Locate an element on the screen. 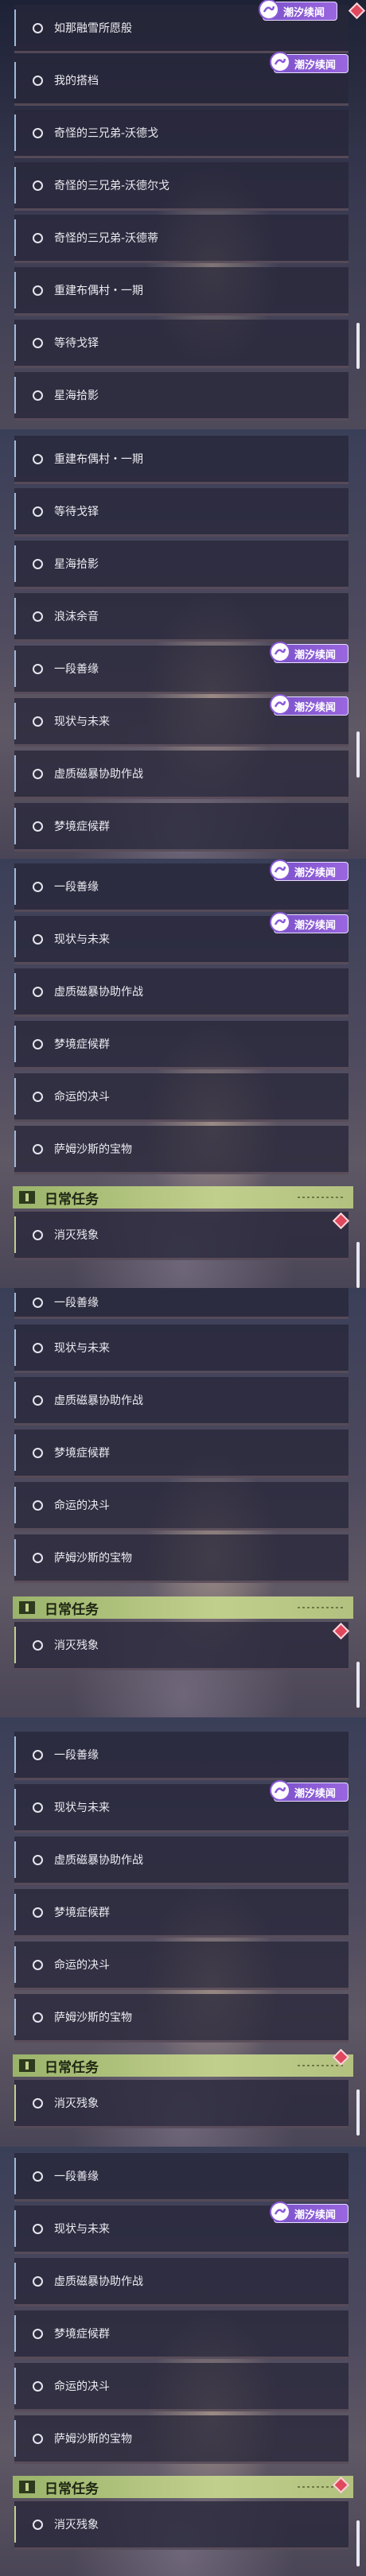 The image size is (366, 2576). quest-label: 萨姆沙斯的宝物 is located at coordinates (93, 1559).